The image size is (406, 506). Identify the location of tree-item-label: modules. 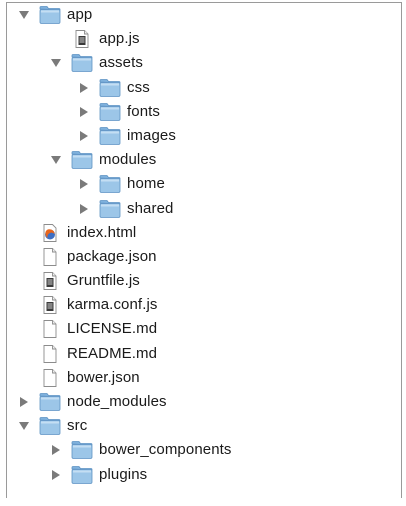
(128, 160).